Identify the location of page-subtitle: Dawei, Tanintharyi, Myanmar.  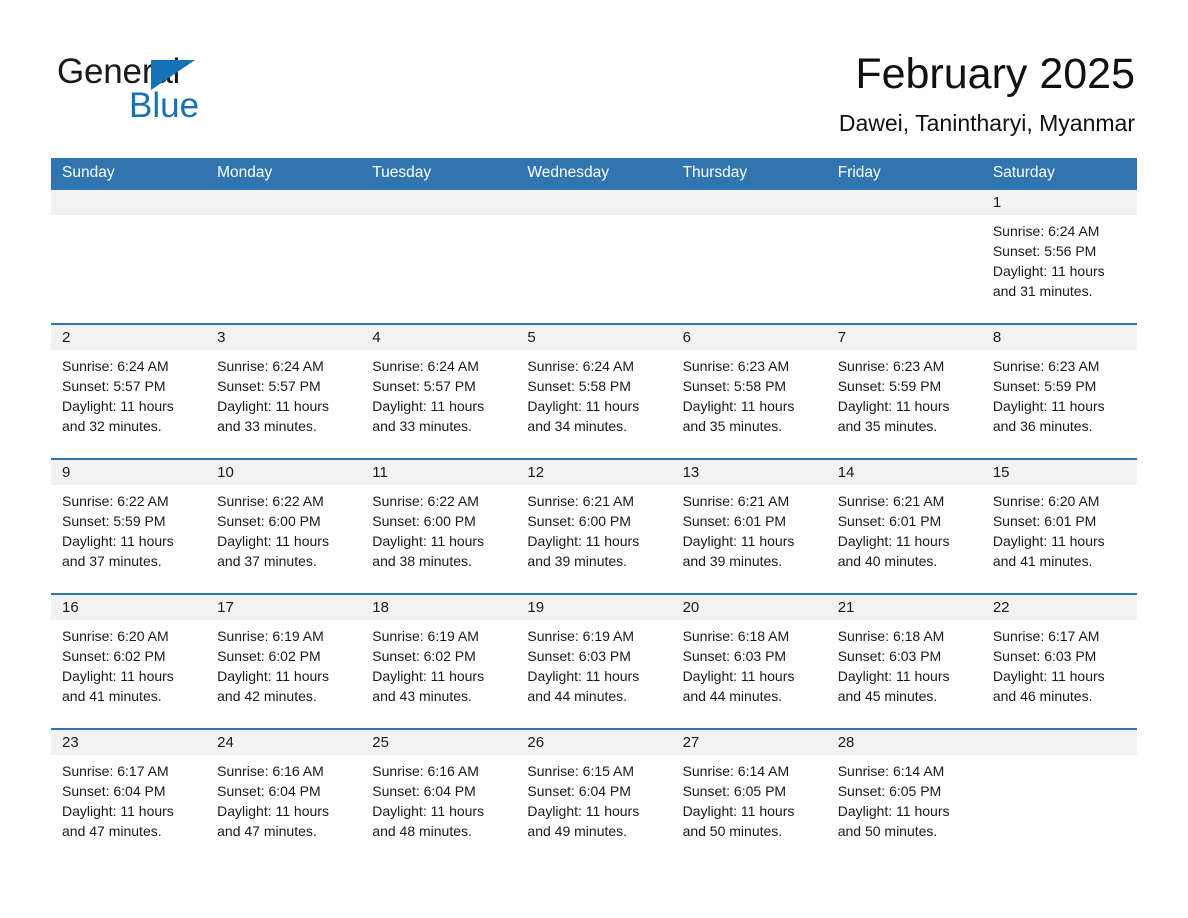
(986, 123).